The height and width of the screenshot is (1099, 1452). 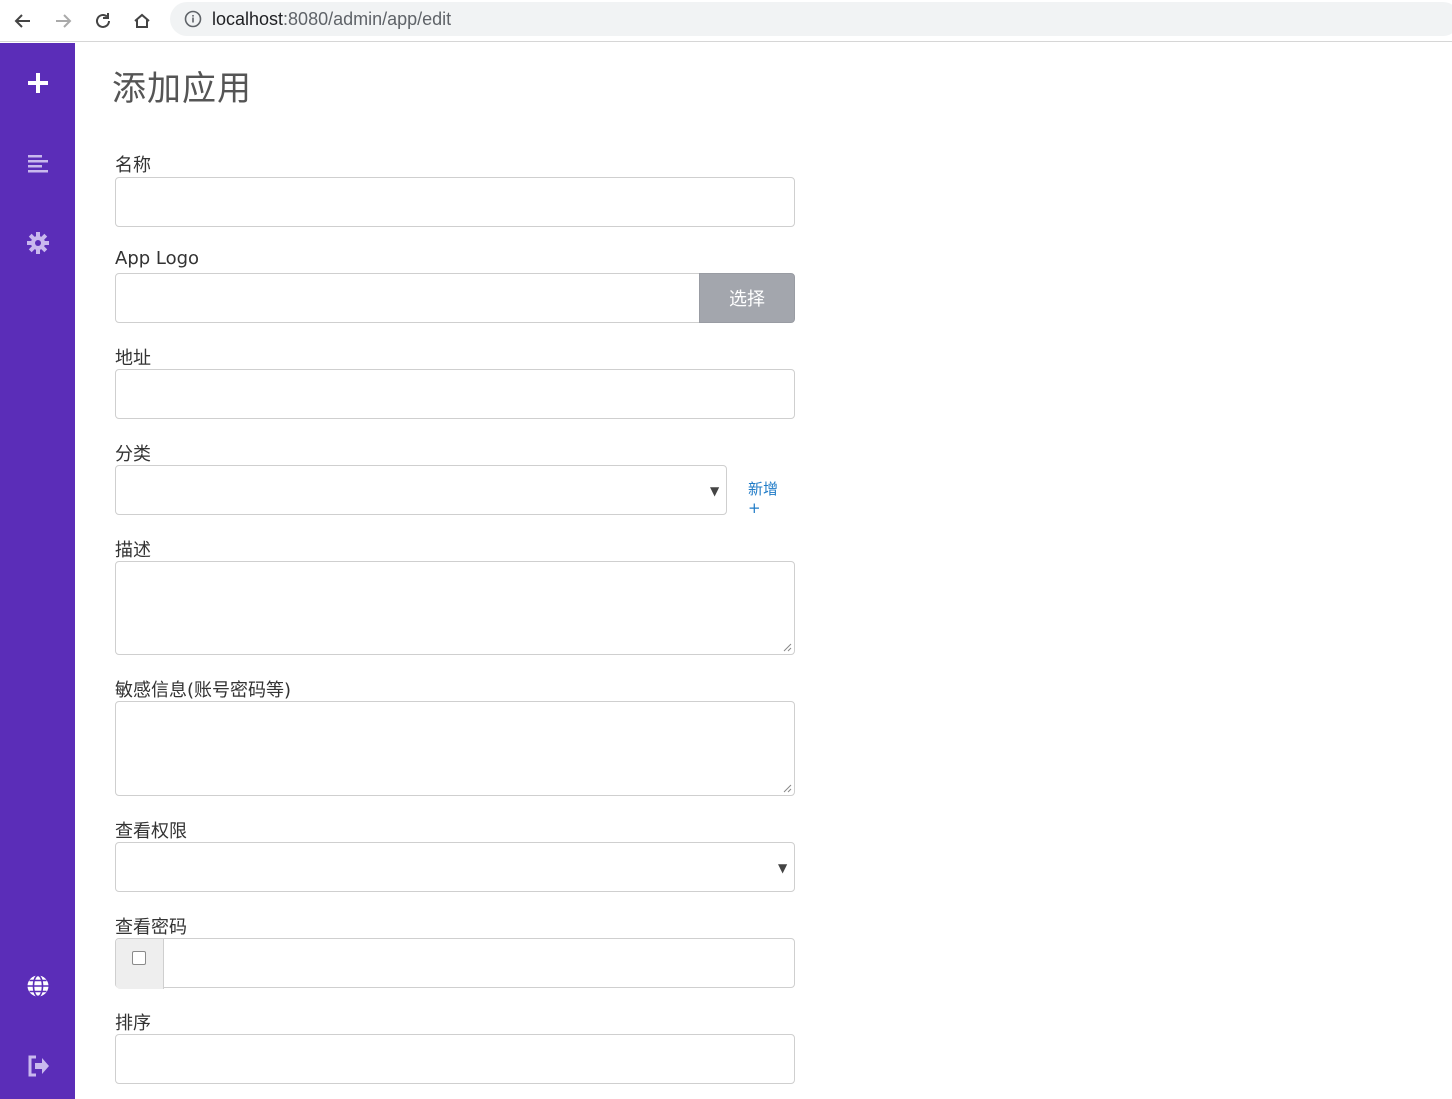 I want to click on category-select: ▼, so click(x=421, y=490).